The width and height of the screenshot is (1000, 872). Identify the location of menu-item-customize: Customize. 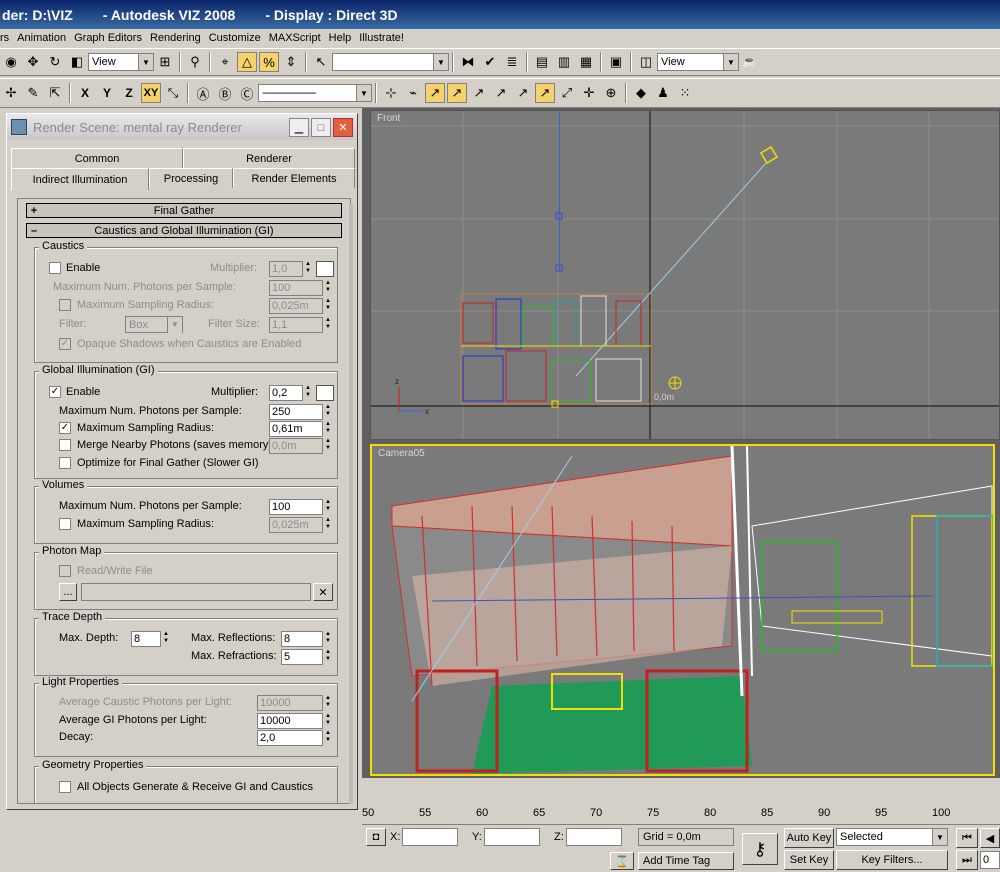
(238, 38).